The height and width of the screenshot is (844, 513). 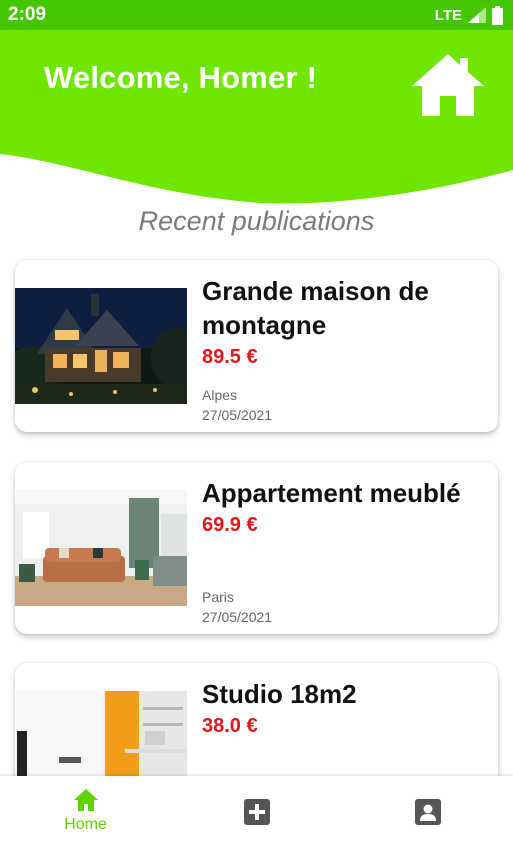 I want to click on publication-location: Alpes, so click(x=220, y=395).